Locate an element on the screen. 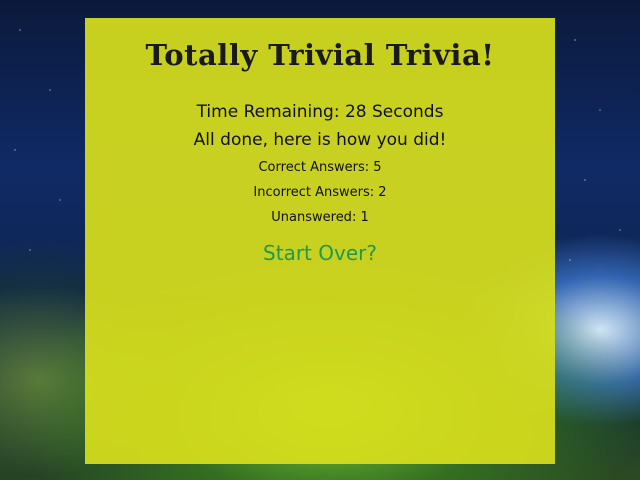 Image resolution: width=640 pixels, height=480 pixels. results-message: All done, here is how you did! is located at coordinates (320, 140).